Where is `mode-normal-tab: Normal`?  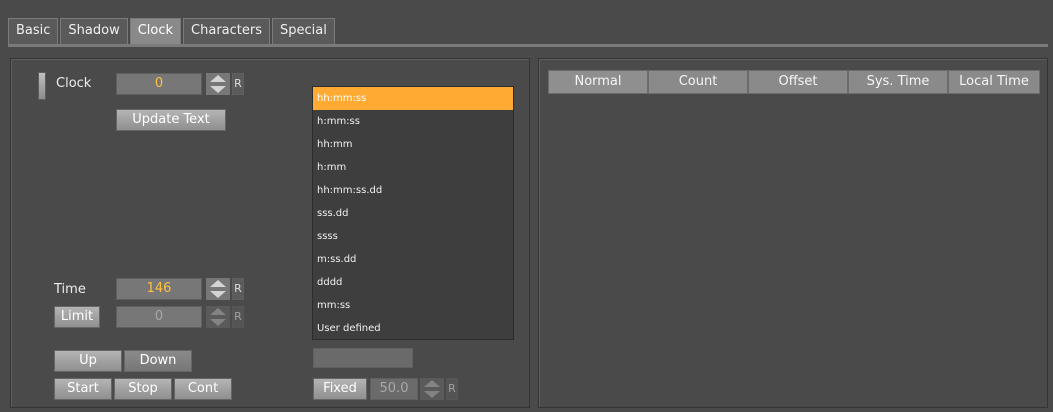 mode-normal-tab: Normal is located at coordinates (598, 82).